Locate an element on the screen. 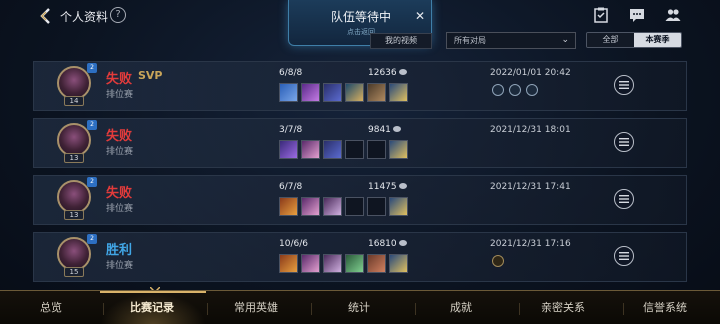 This screenshot has height=324, width=720. tab-common-heroes: 常用英雄 is located at coordinates (256, 307).